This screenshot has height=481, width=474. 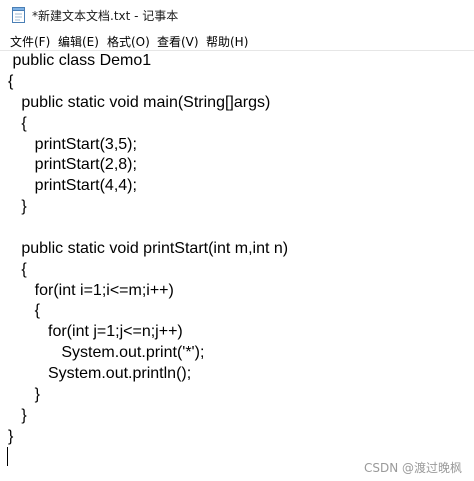 I want to click on code-line: System.out.println();, so click(x=100, y=373).